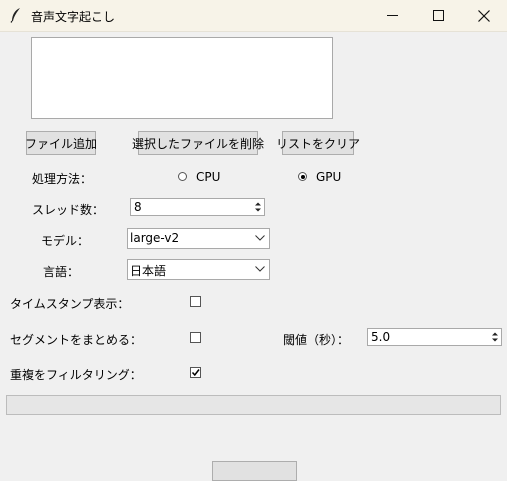  Describe the element at coordinates (182, 78) in the screenshot. I see `file-listbox` at that location.